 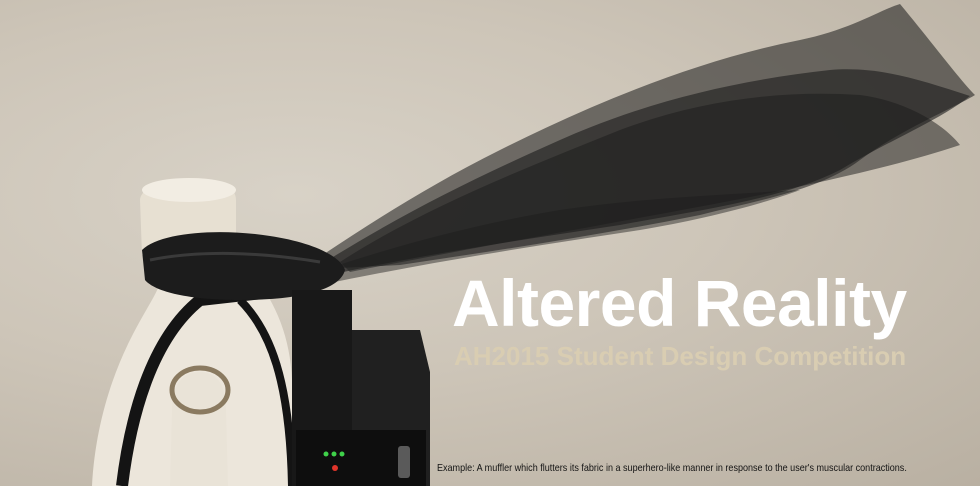 What do you see at coordinates (680, 356) in the screenshot?
I see `banner-subtitle: AH2015 Student Design Competition` at bounding box center [680, 356].